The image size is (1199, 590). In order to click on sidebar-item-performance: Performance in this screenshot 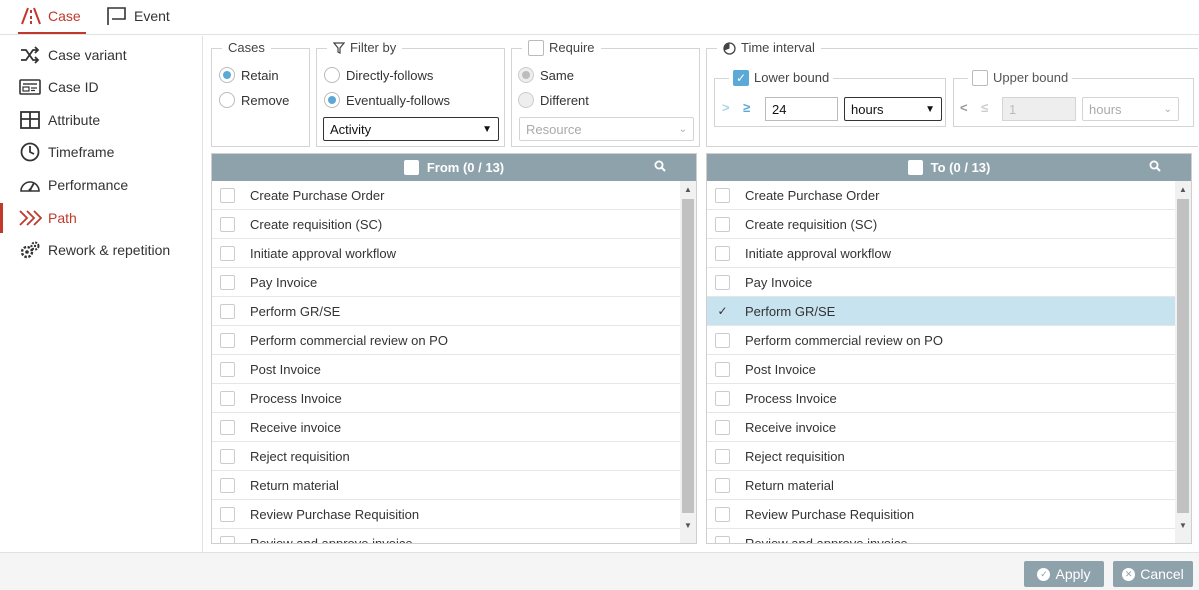, I will do `click(101, 185)`.